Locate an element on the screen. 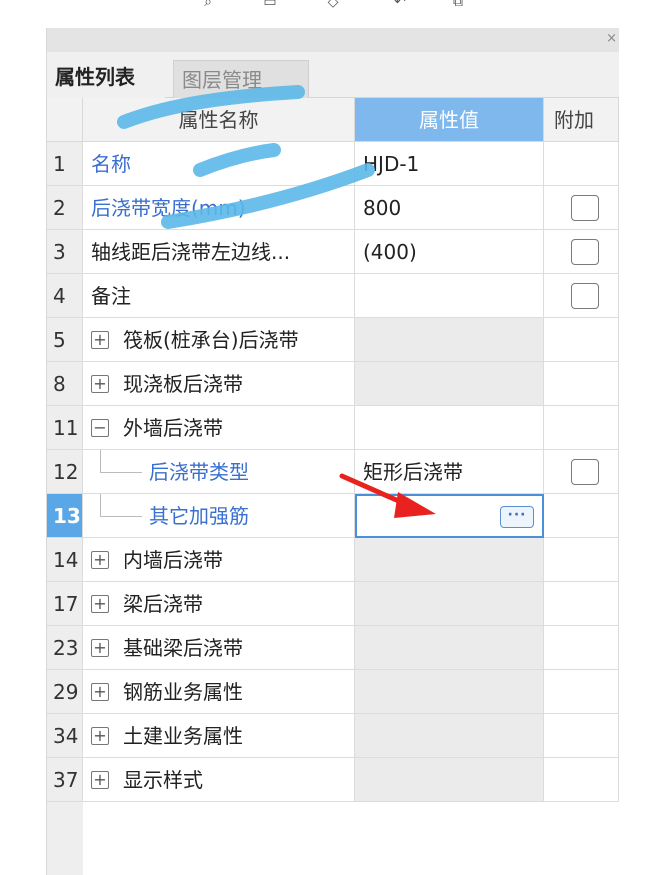 This screenshot has height=875, width=665. red-arrow-annotation is located at coordinates (387, 495).